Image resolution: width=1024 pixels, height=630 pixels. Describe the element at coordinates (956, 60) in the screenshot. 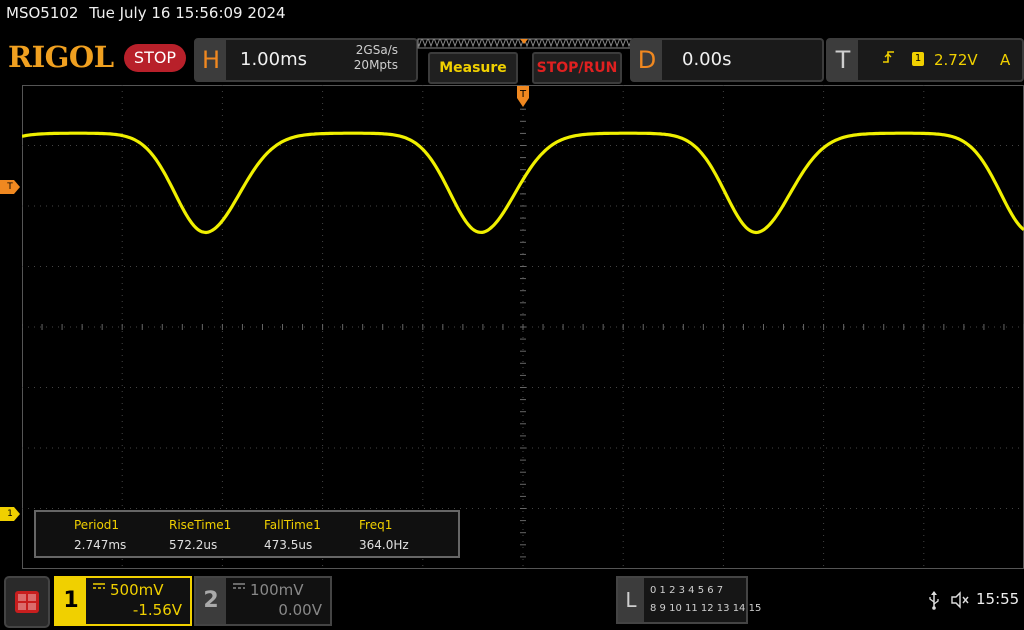

I see `trigger-level: 2.72V` at that location.